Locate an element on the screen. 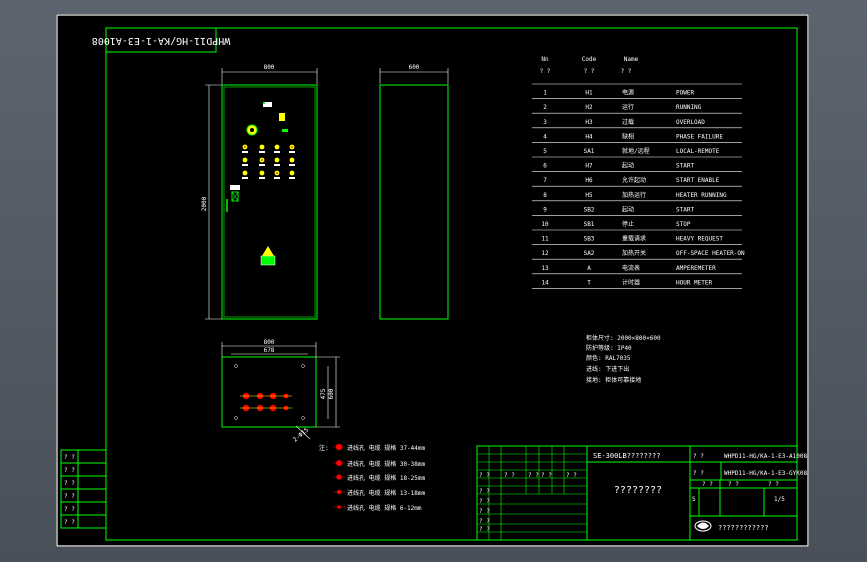 The width and height of the screenshot is (867, 562). bom-code: H3 is located at coordinates (589, 122).